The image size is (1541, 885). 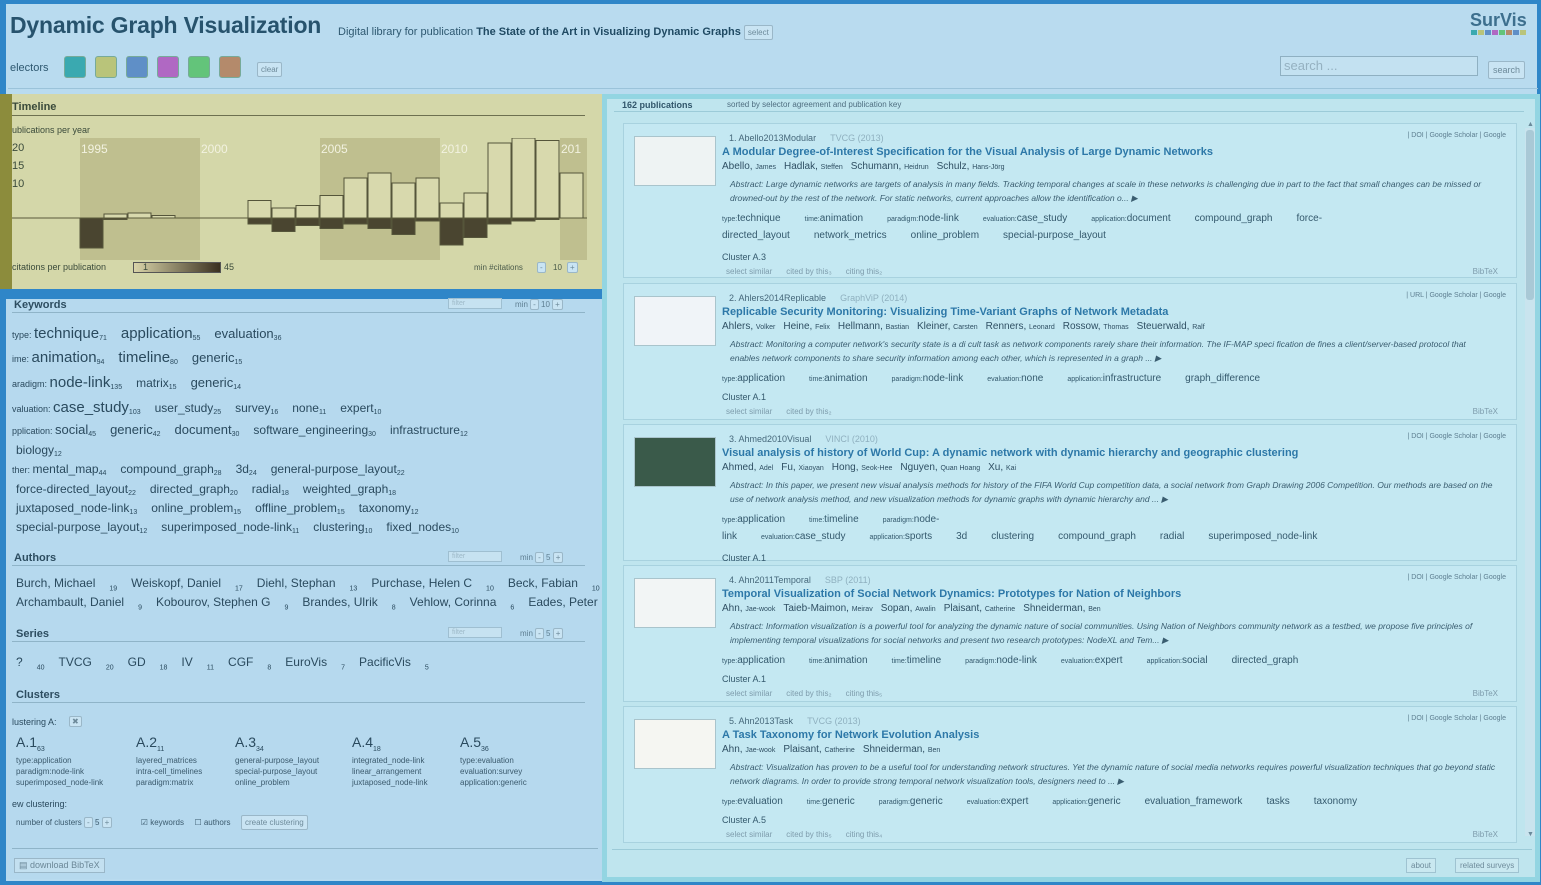 What do you see at coordinates (739, 326) in the screenshot?
I see `author-surname: Ahlers,` at bounding box center [739, 326].